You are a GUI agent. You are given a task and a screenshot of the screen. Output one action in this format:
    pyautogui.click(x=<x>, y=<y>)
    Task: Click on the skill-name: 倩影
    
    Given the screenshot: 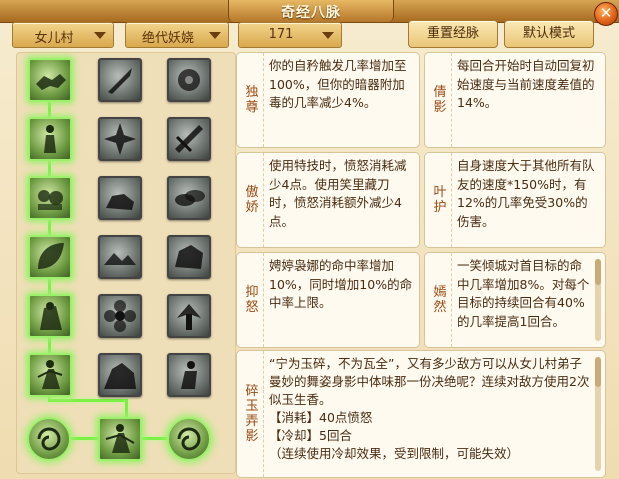 What is the action you would take?
    pyautogui.click(x=440, y=100)
    